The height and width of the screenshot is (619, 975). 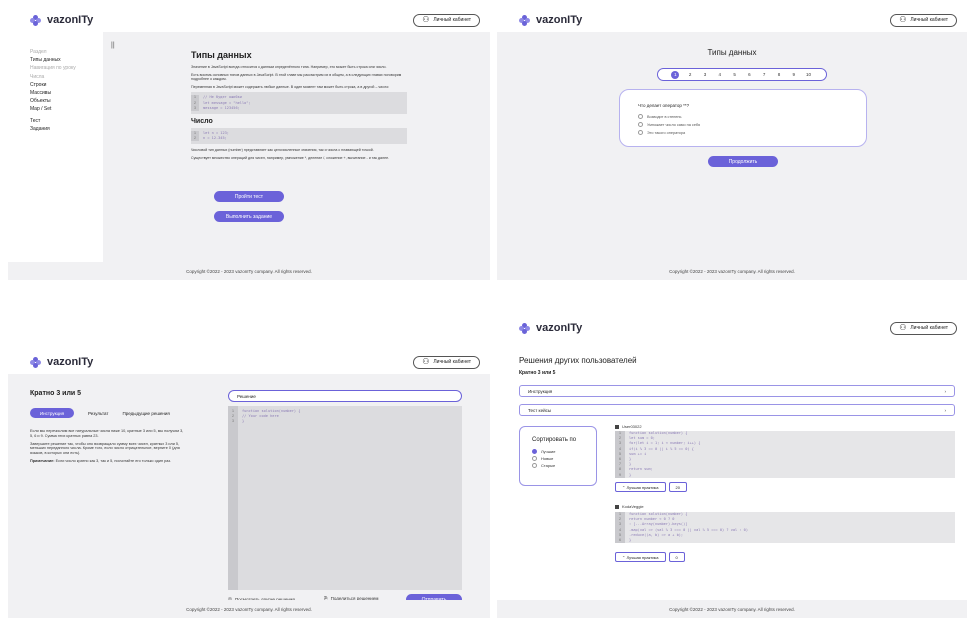 I want to click on accordion-label: Инструкция, so click(x=540, y=391).